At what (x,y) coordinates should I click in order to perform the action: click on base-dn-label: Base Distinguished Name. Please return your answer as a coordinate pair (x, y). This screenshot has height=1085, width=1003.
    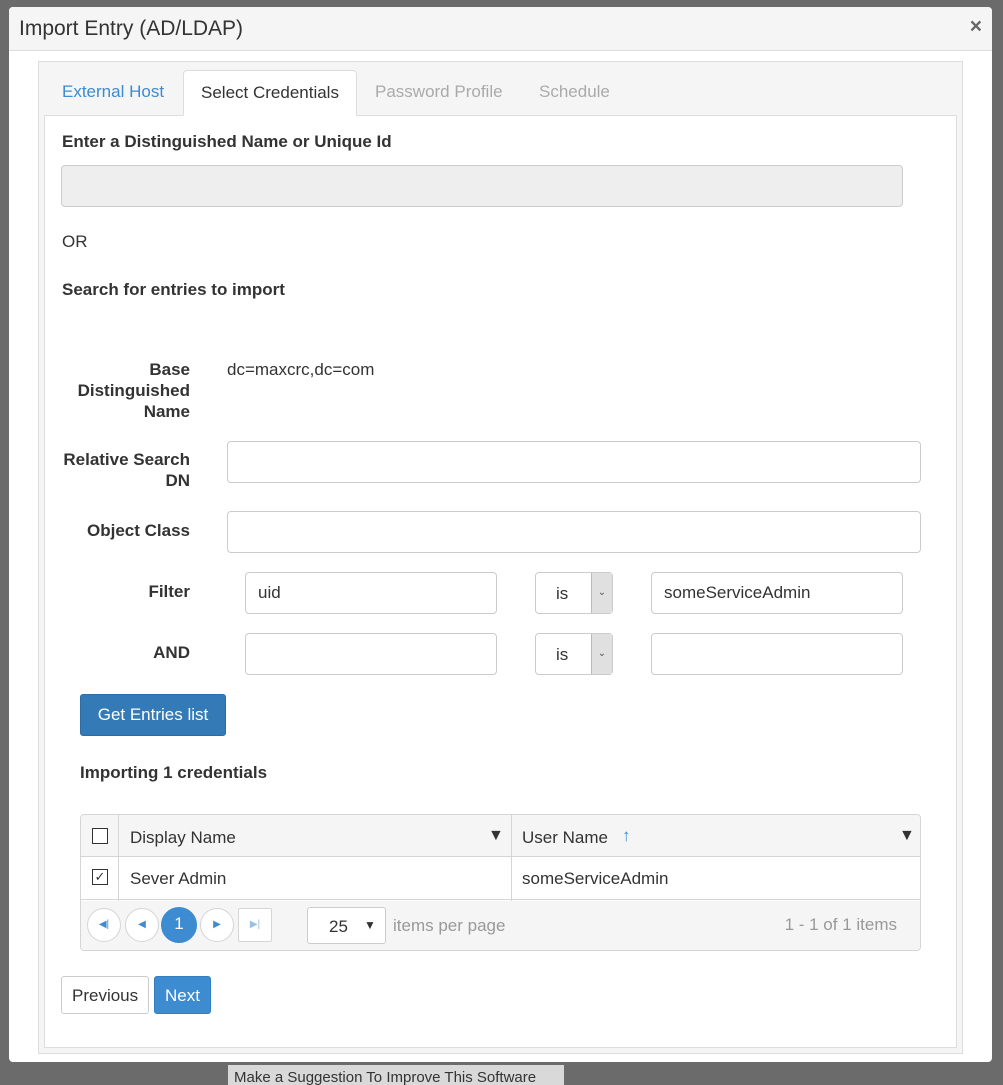
    Looking at the image, I should click on (133, 390).